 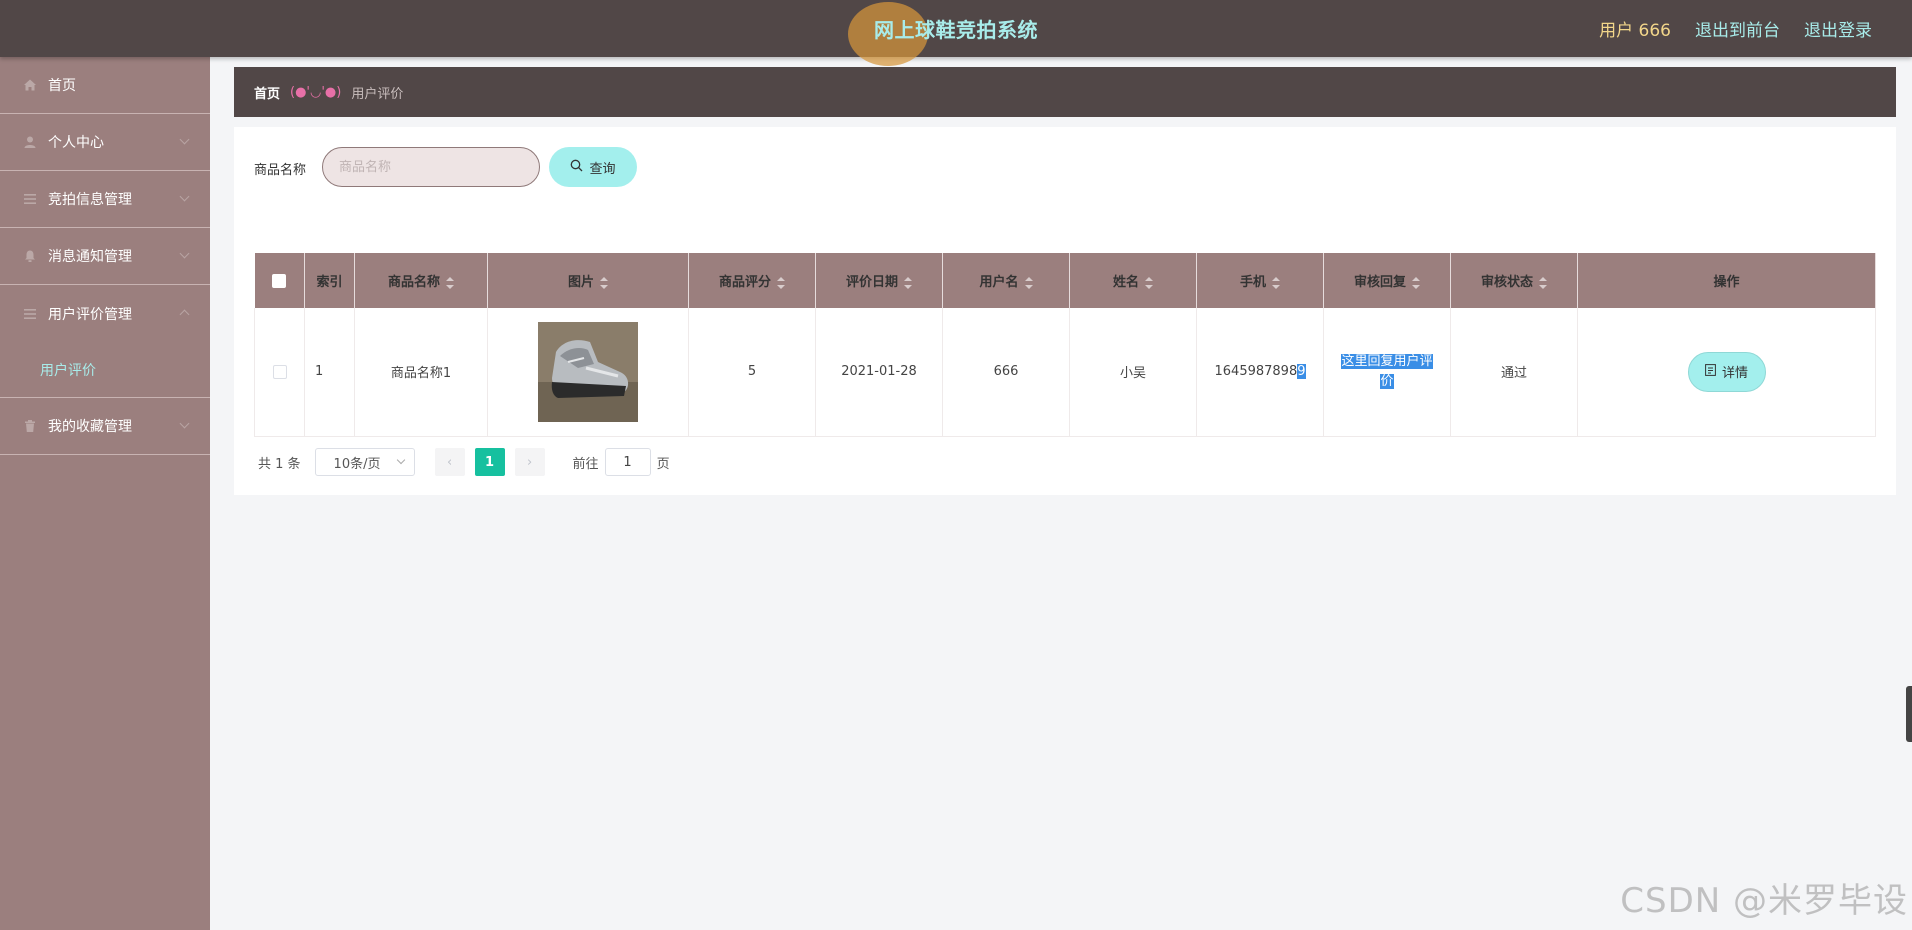 What do you see at coordinates (1726, 280) in the screenshot?
I see `column-header-actions: 操作` at bounding box center [1726, 280].